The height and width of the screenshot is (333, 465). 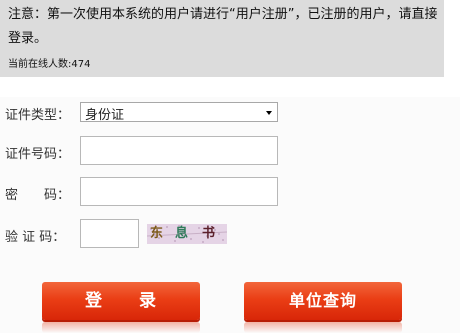 I want to click on captcha-input, so click(x=109, y=233).